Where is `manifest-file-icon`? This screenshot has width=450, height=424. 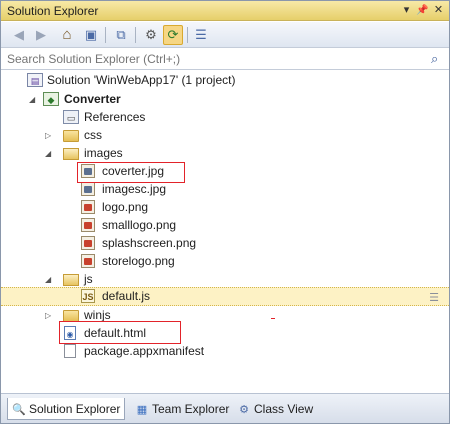
manifest-file-icon is located at coordinates (70, 351).